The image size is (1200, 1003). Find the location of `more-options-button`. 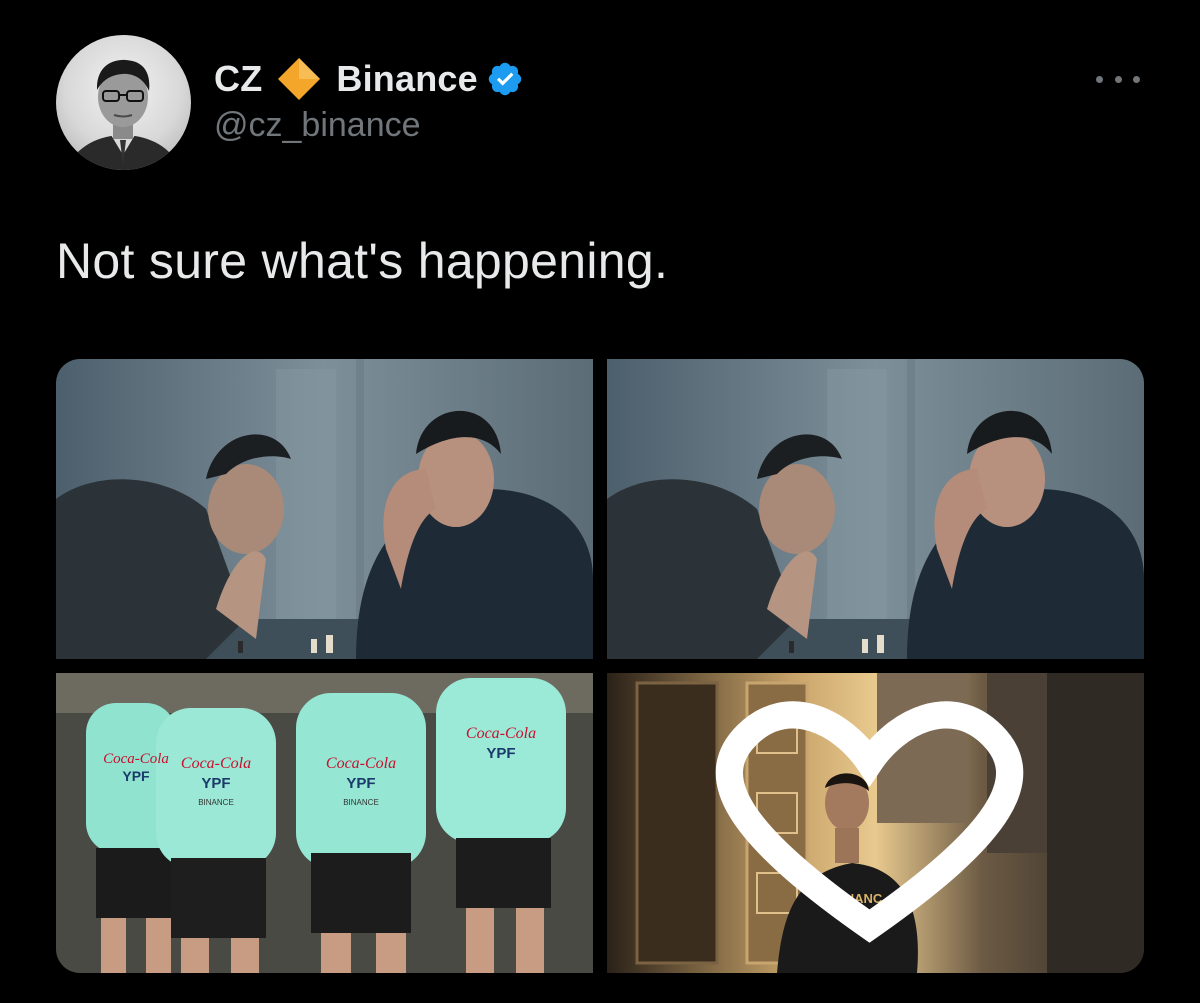

more-options-button is located at coordinates (1118, 79).